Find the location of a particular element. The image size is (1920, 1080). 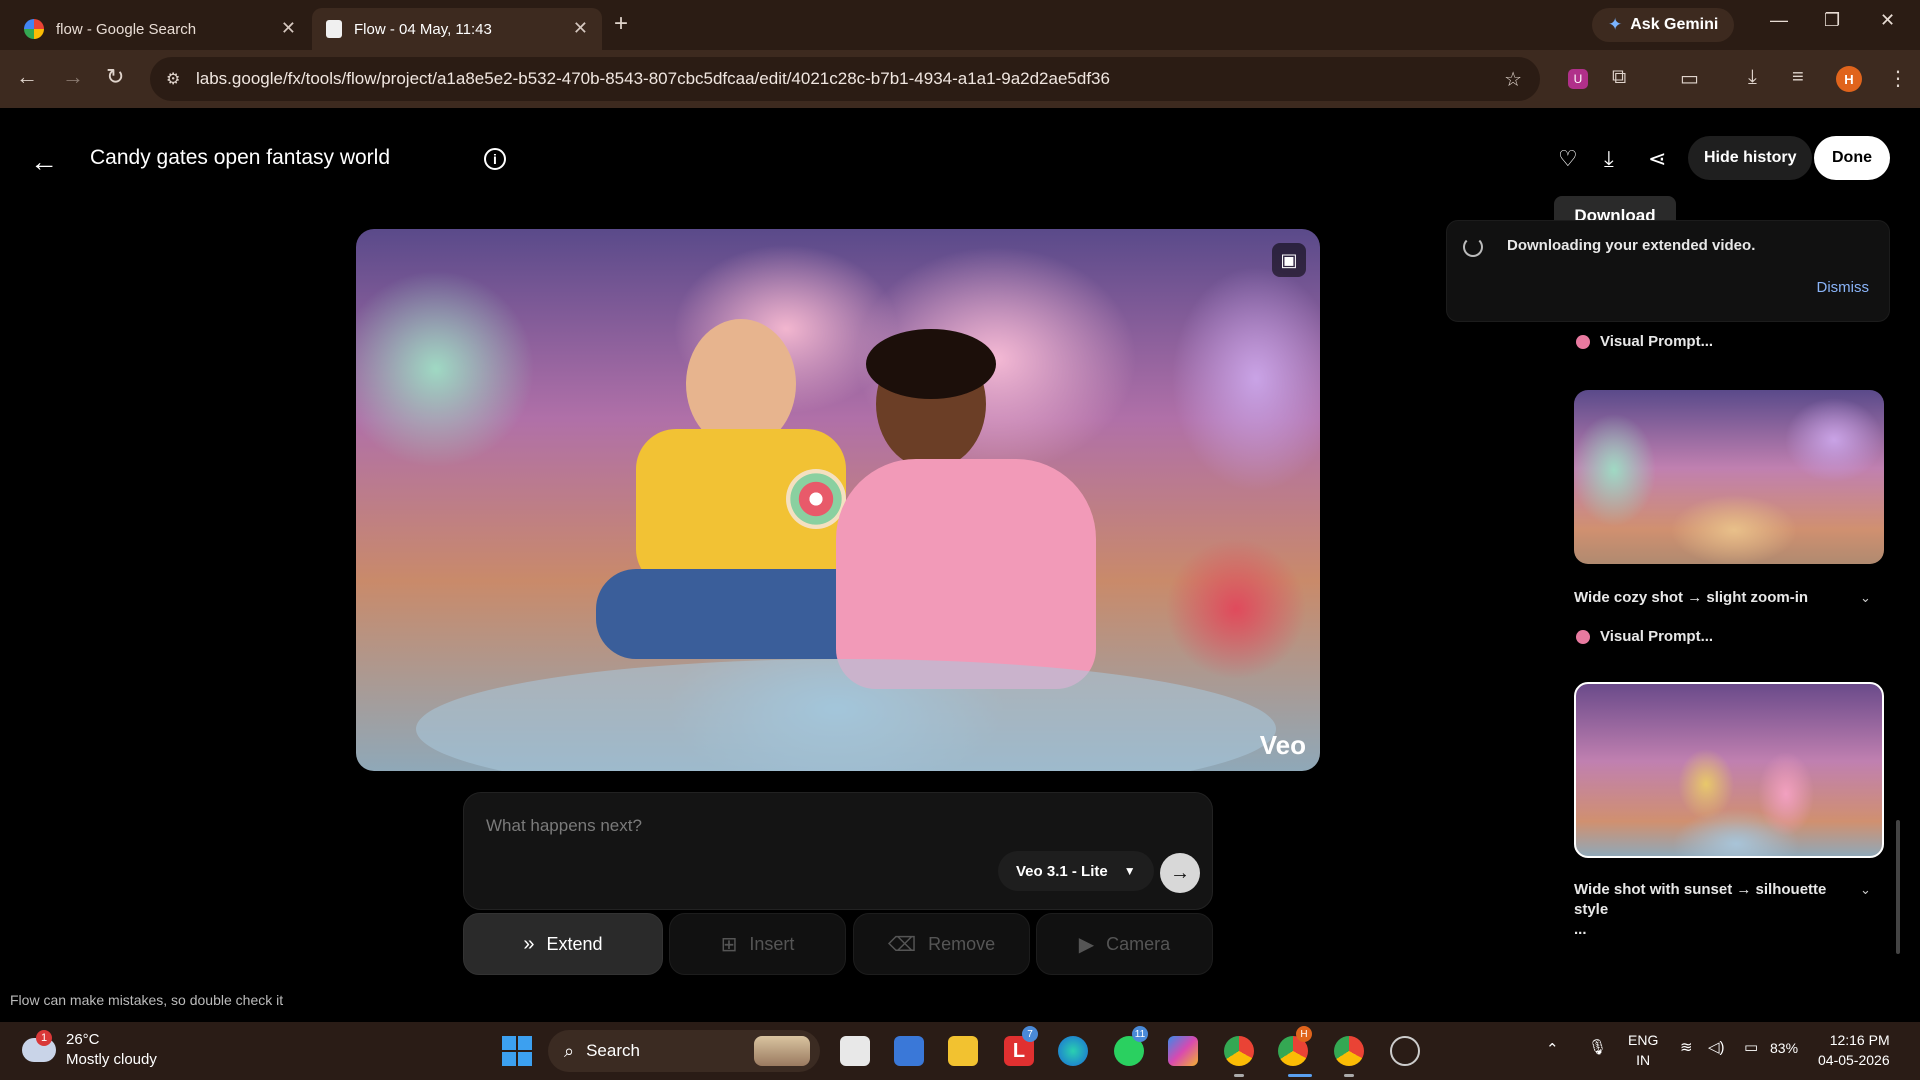

clock: 12:16 PM 04-05-2026 is located at coordinates (1854, 1050).